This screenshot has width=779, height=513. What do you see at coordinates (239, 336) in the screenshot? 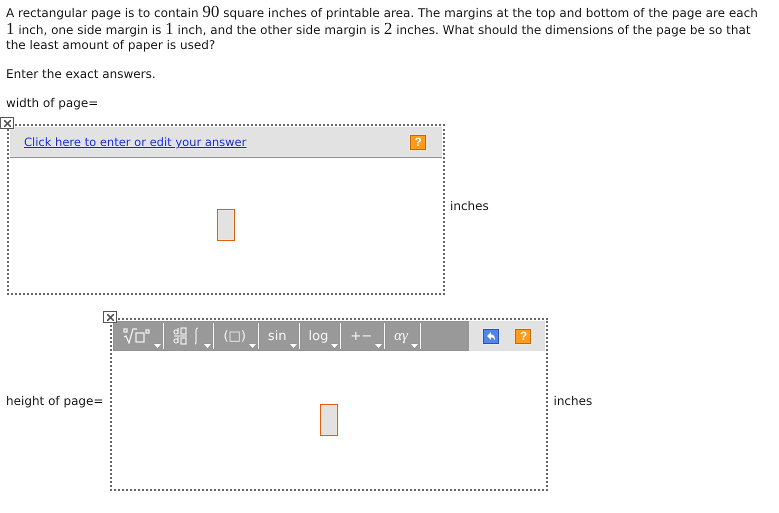
I see `tool-menu-button: (□)` at bounding box center [239, 336].